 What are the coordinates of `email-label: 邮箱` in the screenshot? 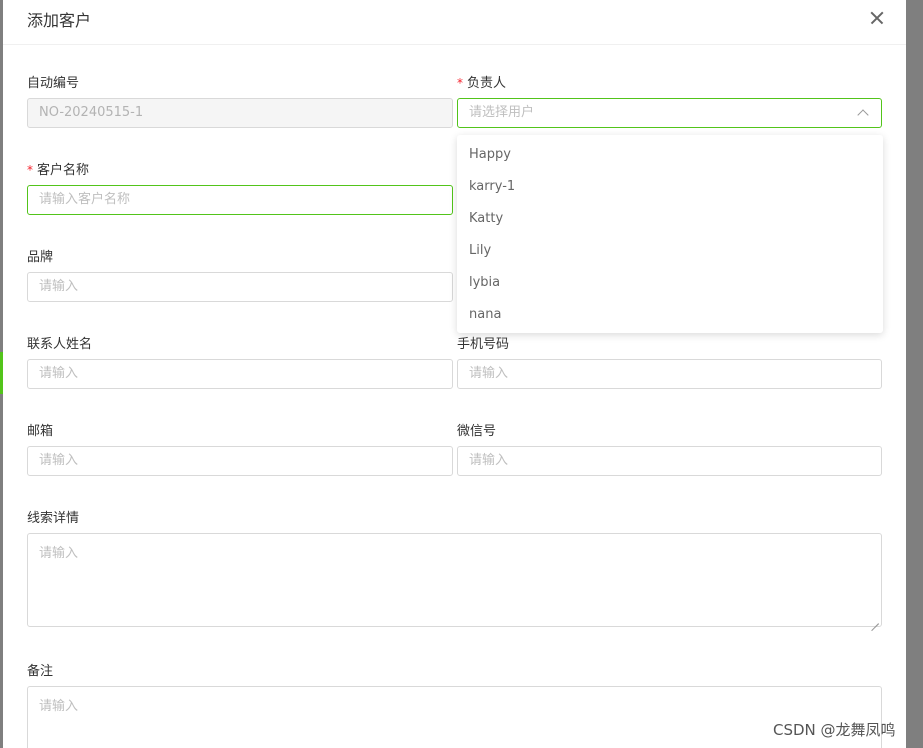 It's located at (40, 431).